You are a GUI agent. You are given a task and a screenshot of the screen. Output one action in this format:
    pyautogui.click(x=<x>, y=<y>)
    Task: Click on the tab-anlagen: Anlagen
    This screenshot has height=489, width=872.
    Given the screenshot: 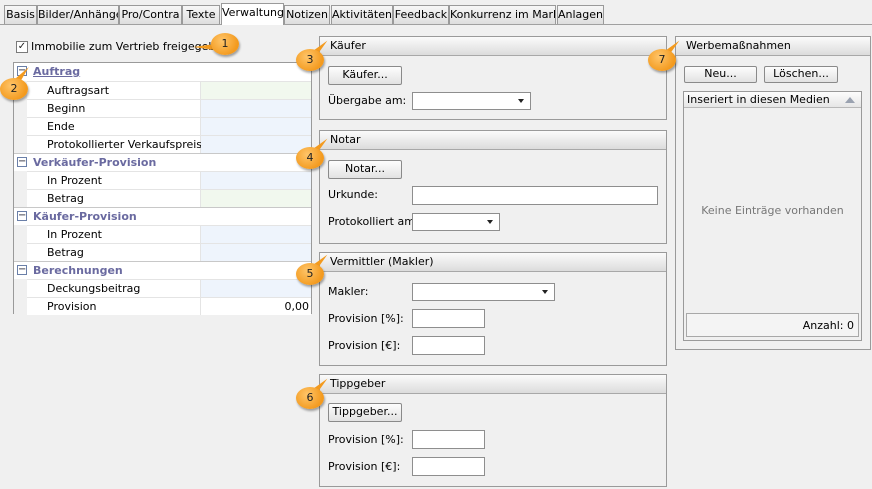 What is the action you would take?
    pyautogui.click(x=580, y=14)
    